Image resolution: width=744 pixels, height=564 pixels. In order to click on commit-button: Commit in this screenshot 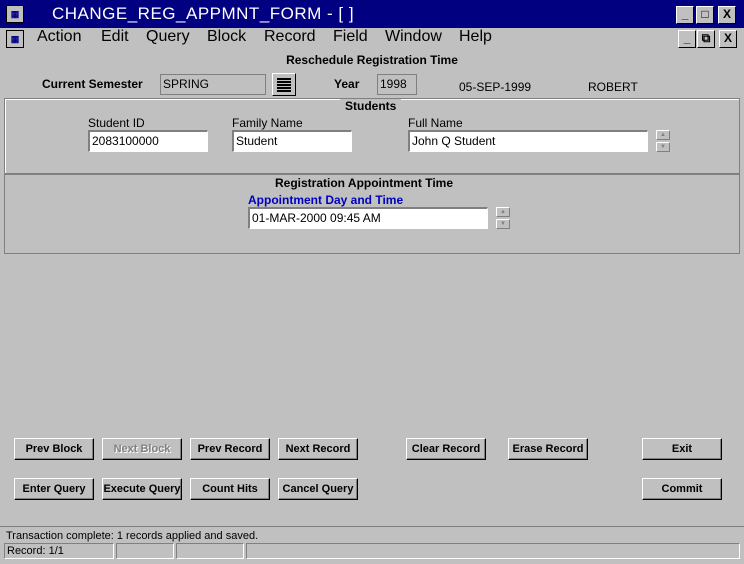, I will do `click(682, 489)`.